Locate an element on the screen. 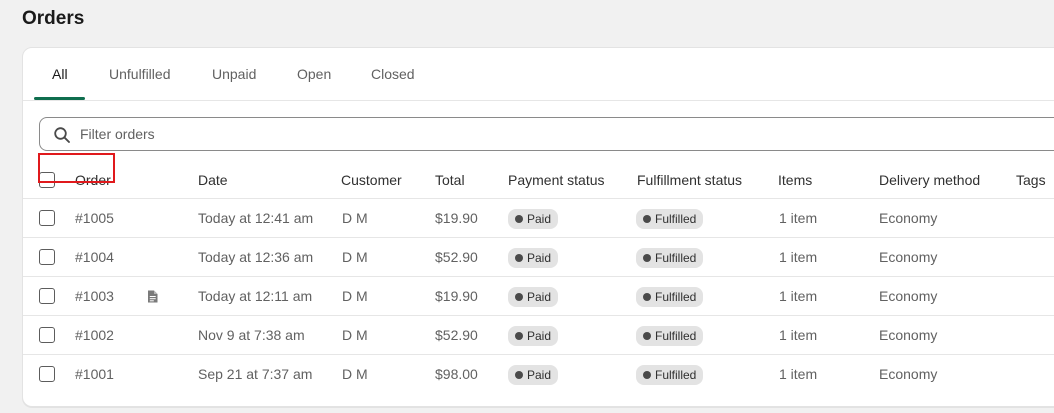  order-number: #1004 is located at coordinates (94, 257).